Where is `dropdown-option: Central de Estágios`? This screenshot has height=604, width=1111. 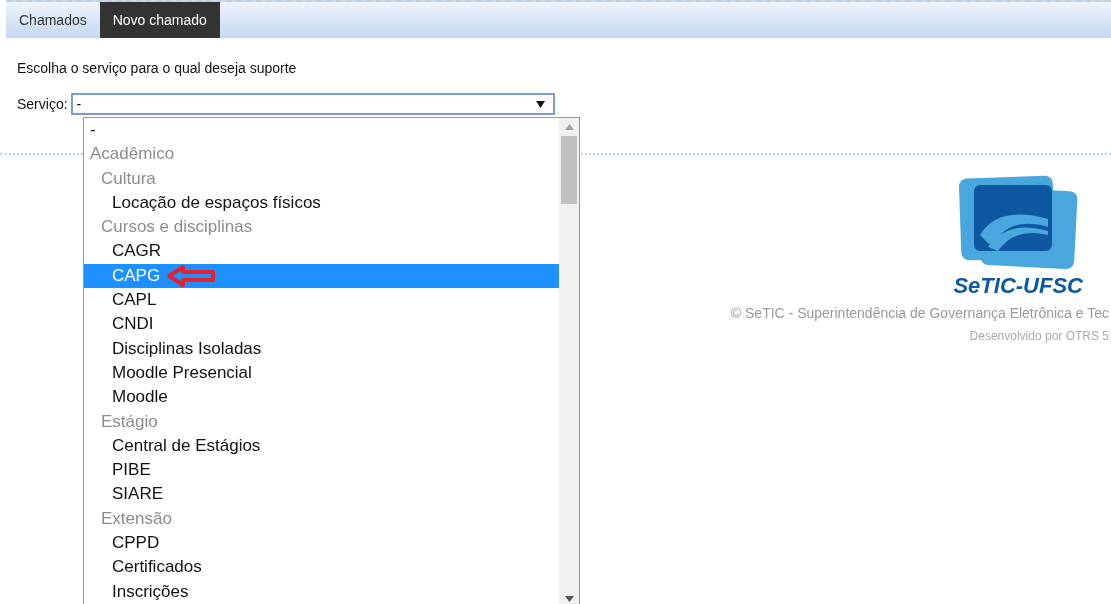
dropdown-option: Central de Estágios is located at coordinates (321, 446).